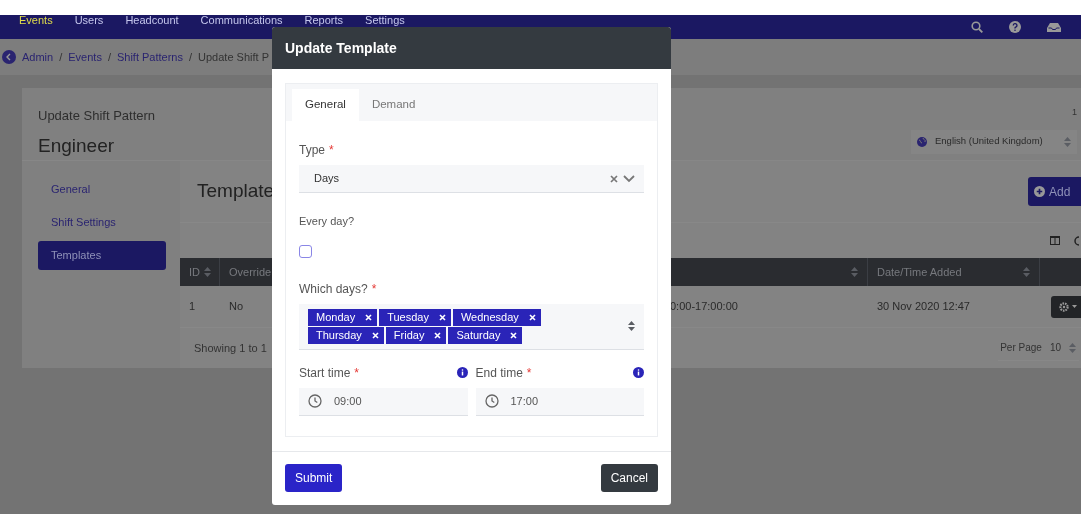  Describe the element at coordinates (629, 178) in the screenshot. I see `chevron-down-icon` at that location.